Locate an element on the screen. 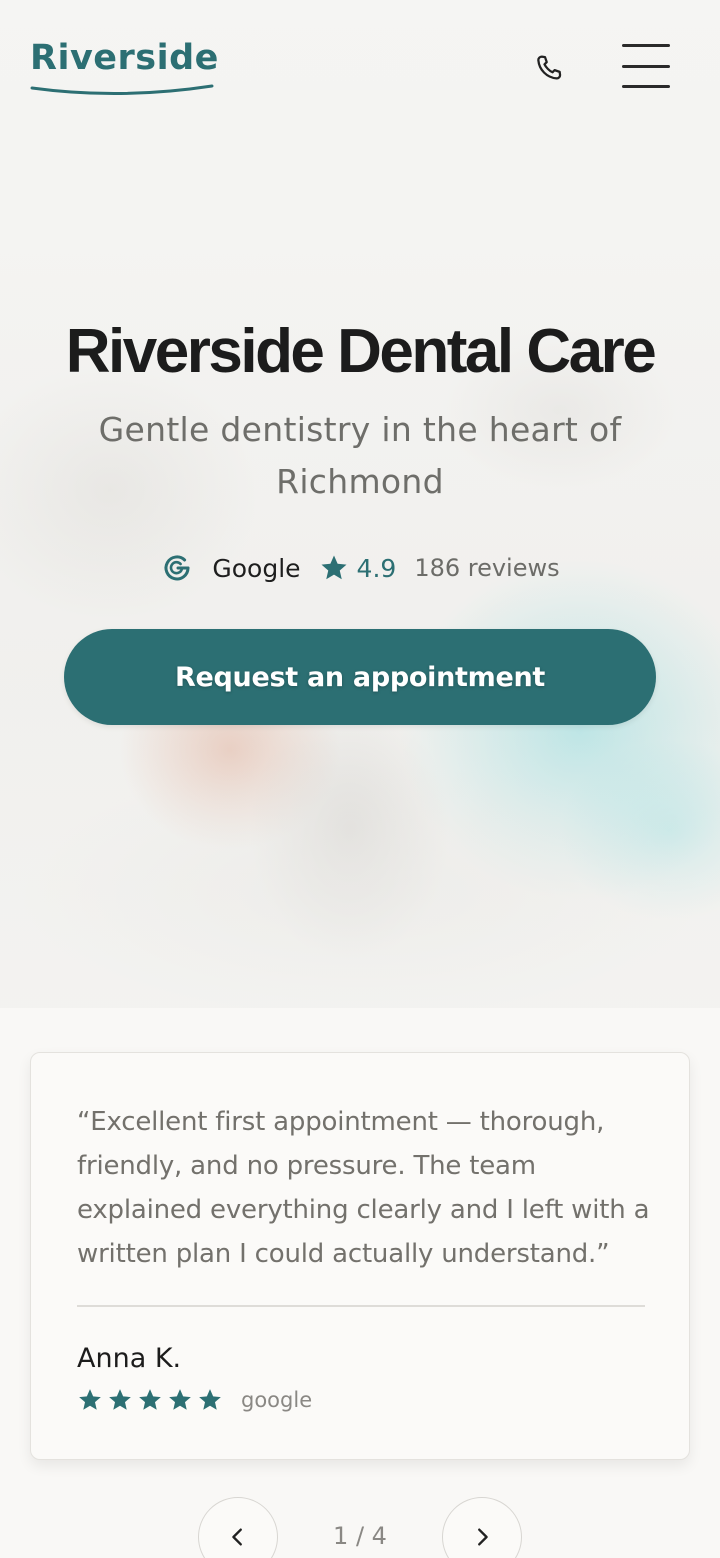 The height and width of the screenshot is (1558, 720). google-icon is located at coordinates (177, 568).